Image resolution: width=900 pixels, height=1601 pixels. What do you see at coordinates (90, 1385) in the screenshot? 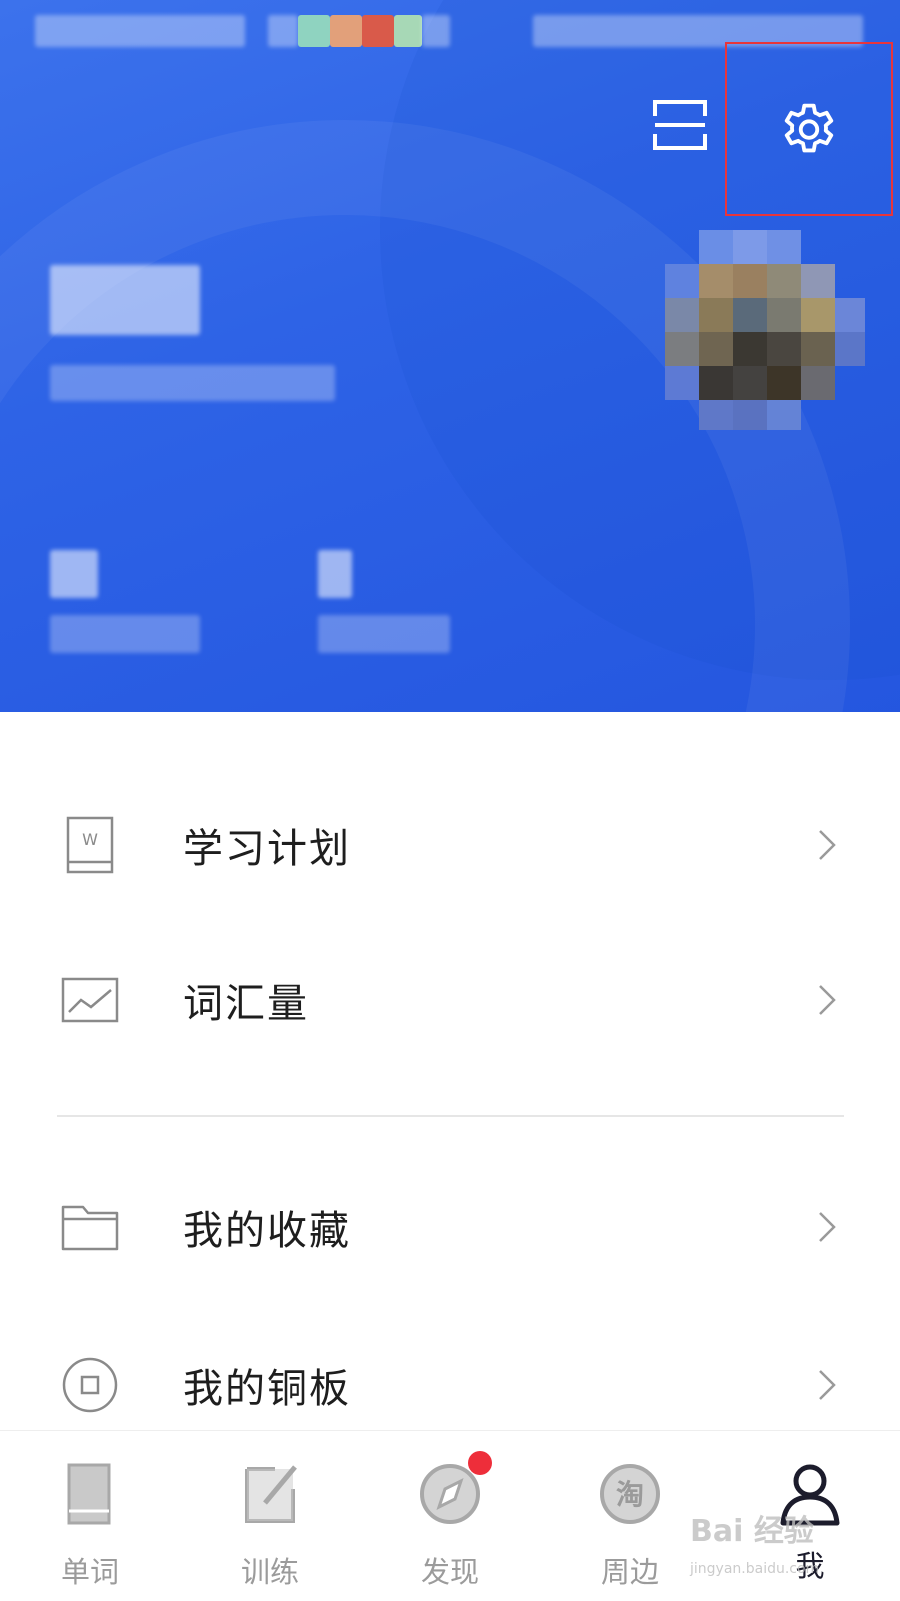
I see `coin-icon` at bounding box center [90, 1385].